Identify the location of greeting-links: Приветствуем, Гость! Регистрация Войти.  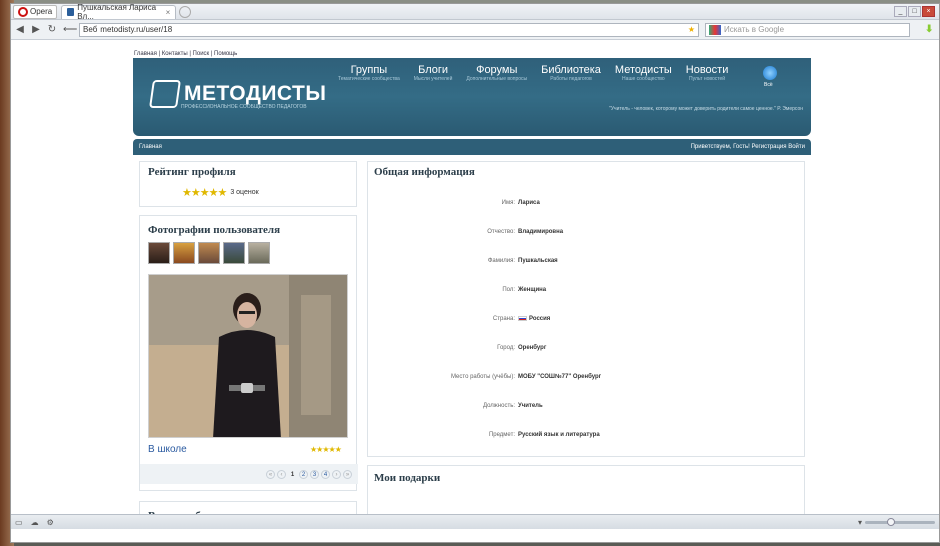
(748, 147).